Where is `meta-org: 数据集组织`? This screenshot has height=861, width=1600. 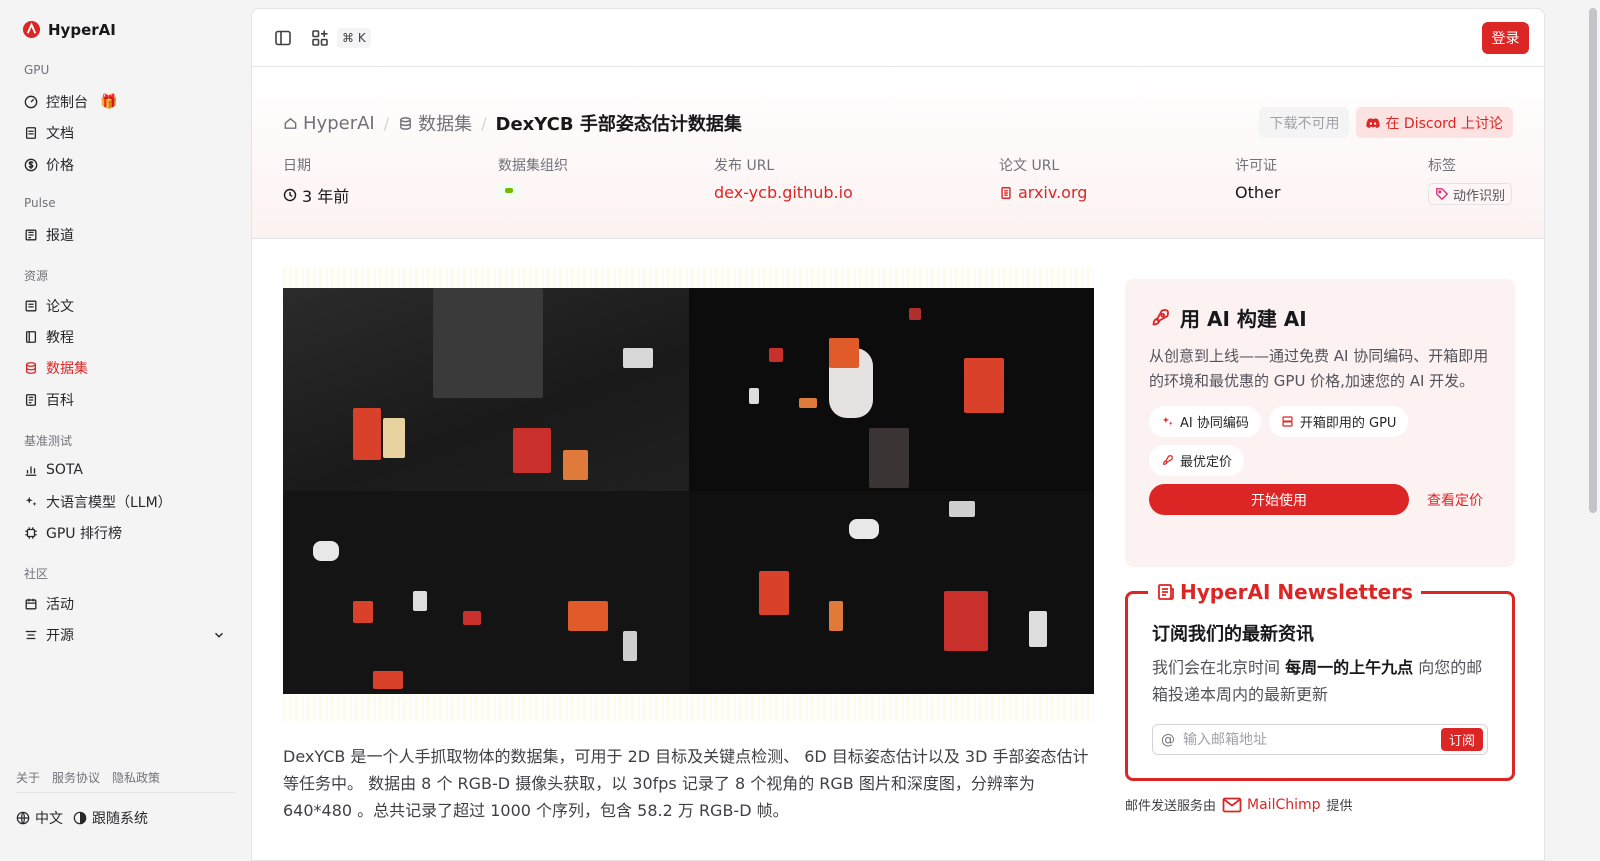
meta-org: 数据集组织 is located at coordinates (533, 176).